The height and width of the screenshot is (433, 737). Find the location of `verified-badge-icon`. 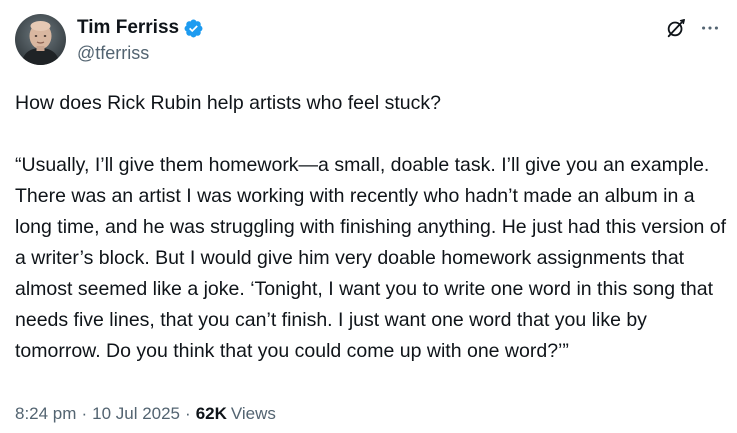

verified-badge-icon is located at coordinates (193, 28).